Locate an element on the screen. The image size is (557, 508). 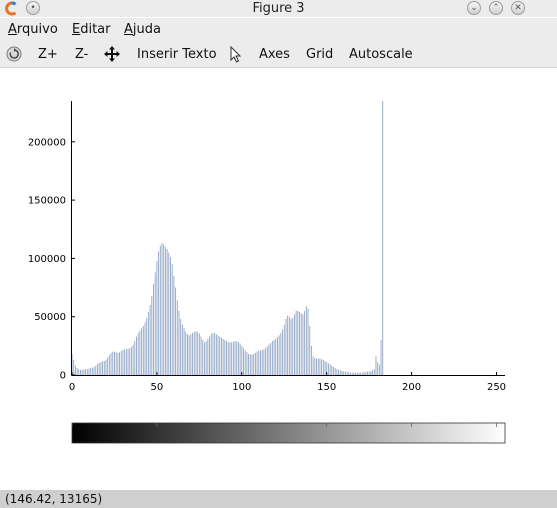
axes-button: Axes is located at coordinates (274, 54).